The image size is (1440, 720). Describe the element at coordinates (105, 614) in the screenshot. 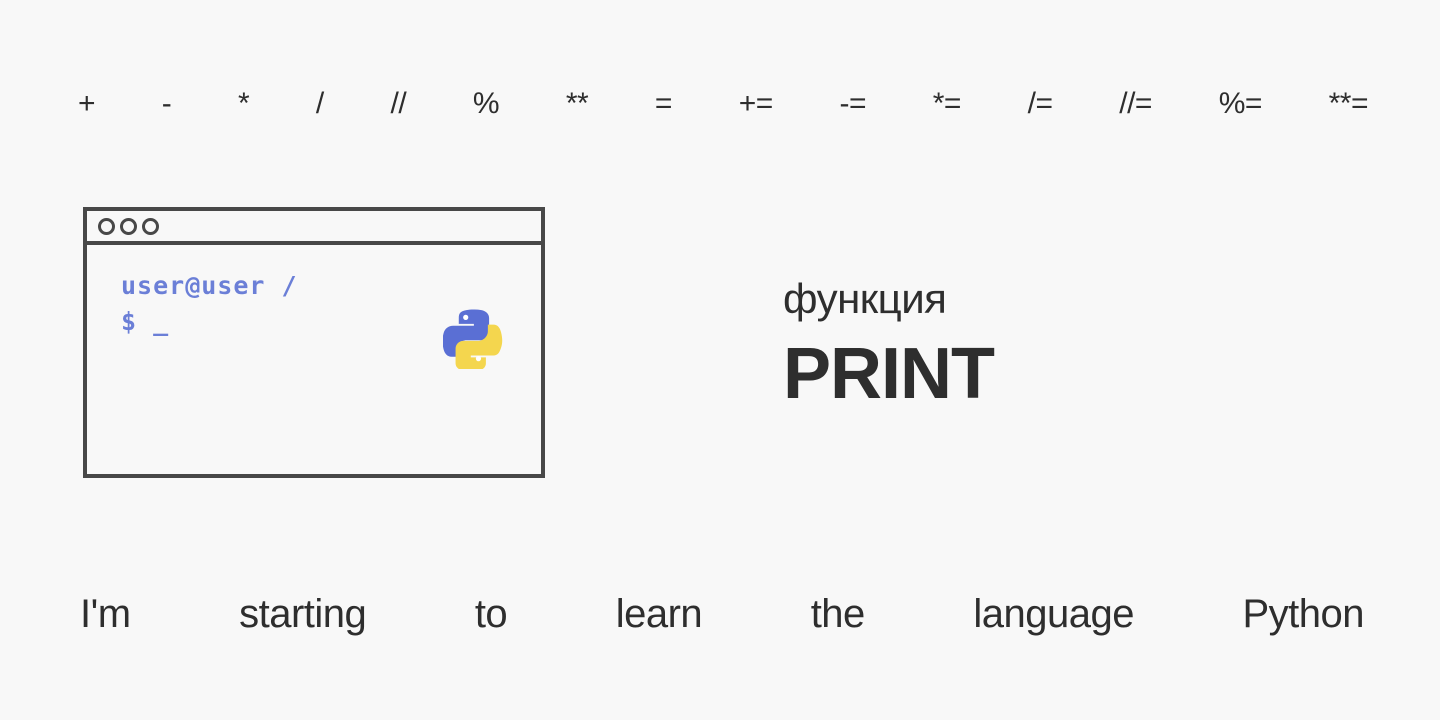

I see `caption-word: I'm` at that location.